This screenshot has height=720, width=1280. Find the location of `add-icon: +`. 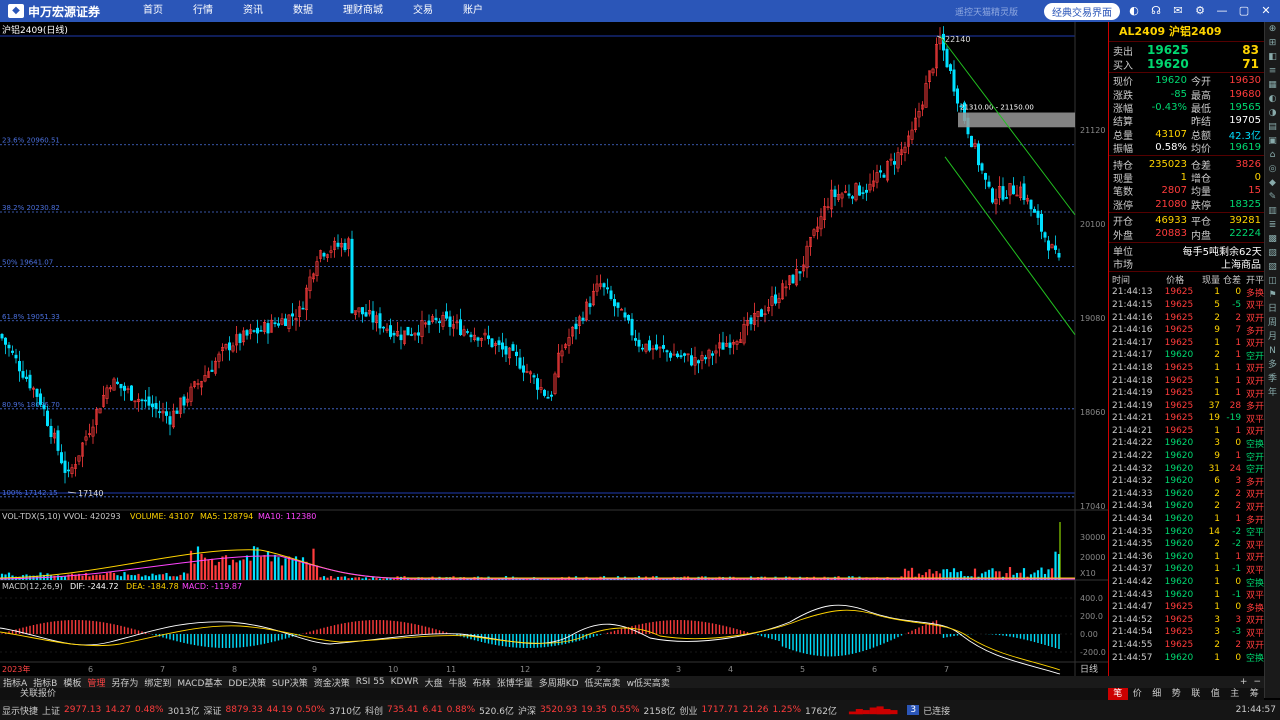

add-icon: + is located at coordinates (1244, 682).